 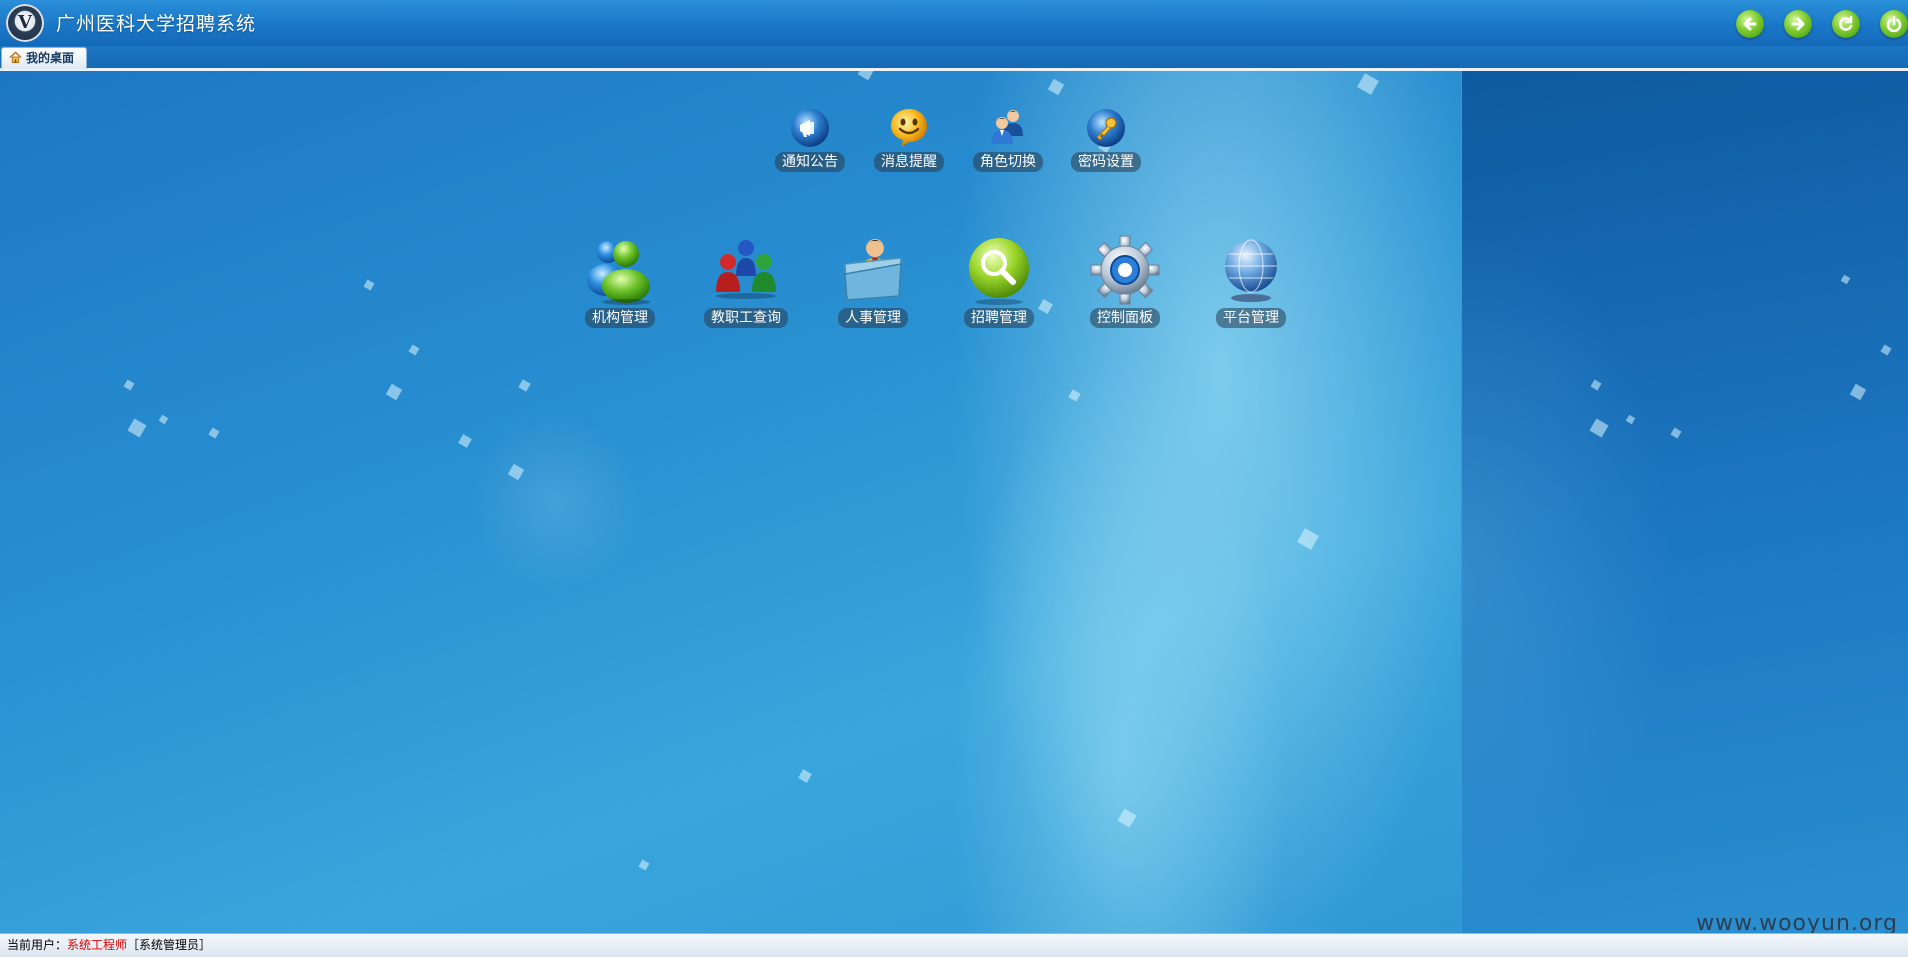 I want to click on refresh-icon, so click(x=1846, y=23).